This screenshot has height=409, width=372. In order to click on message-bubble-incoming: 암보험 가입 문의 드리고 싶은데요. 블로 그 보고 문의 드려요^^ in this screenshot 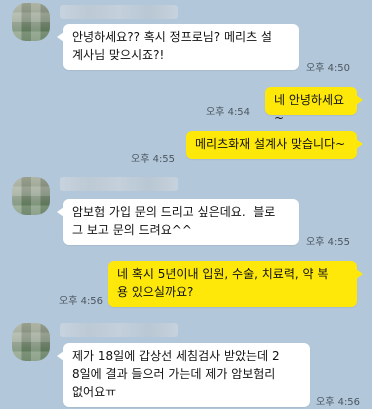, I will do `click(178, 222)`.